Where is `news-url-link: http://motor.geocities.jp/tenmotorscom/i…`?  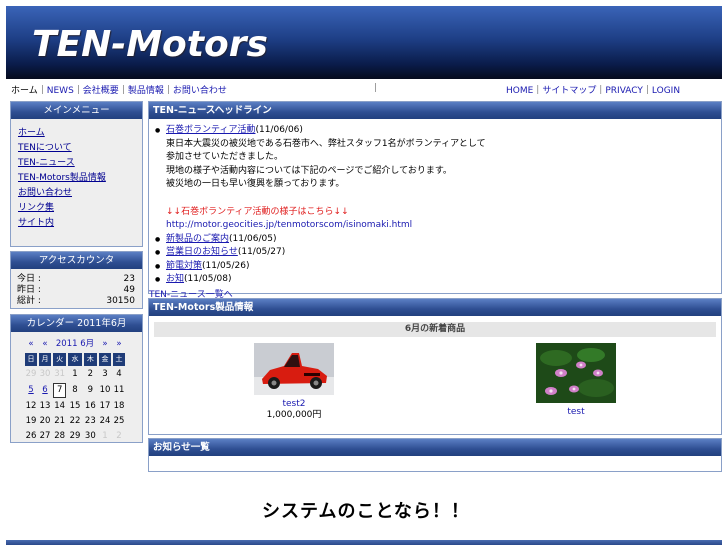
news-url-link: http://motor.geocities.jp/tenmotorscom/i… is located at coordinates (289, 225).